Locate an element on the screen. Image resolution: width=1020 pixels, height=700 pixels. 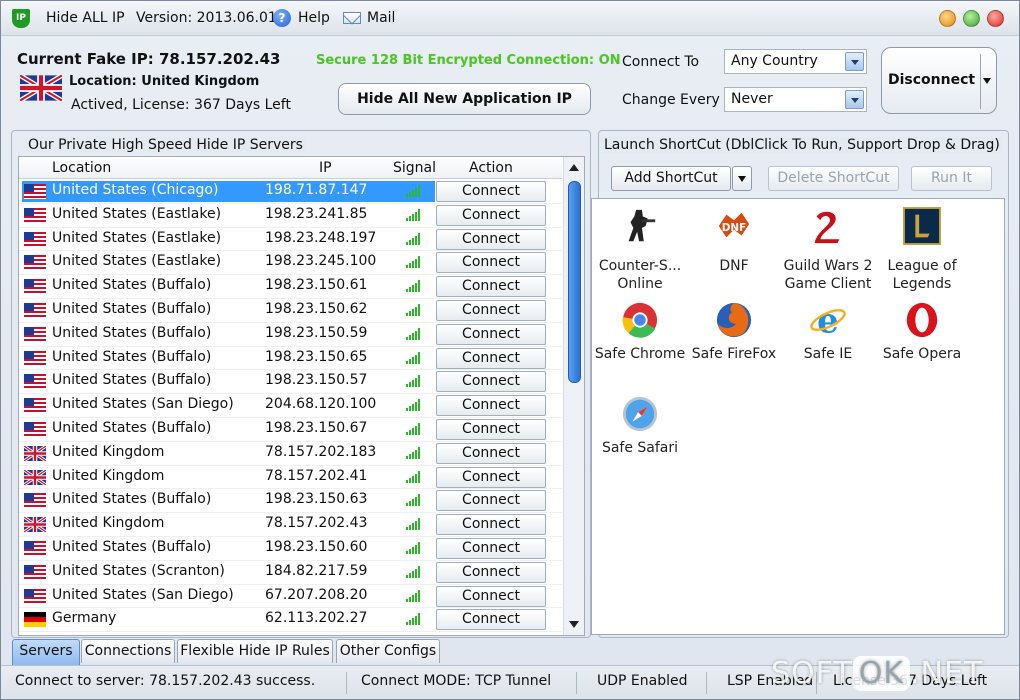
shortcut-guild-wars: Guild Wars 2 Game Client is located at coordinates (828, 249).